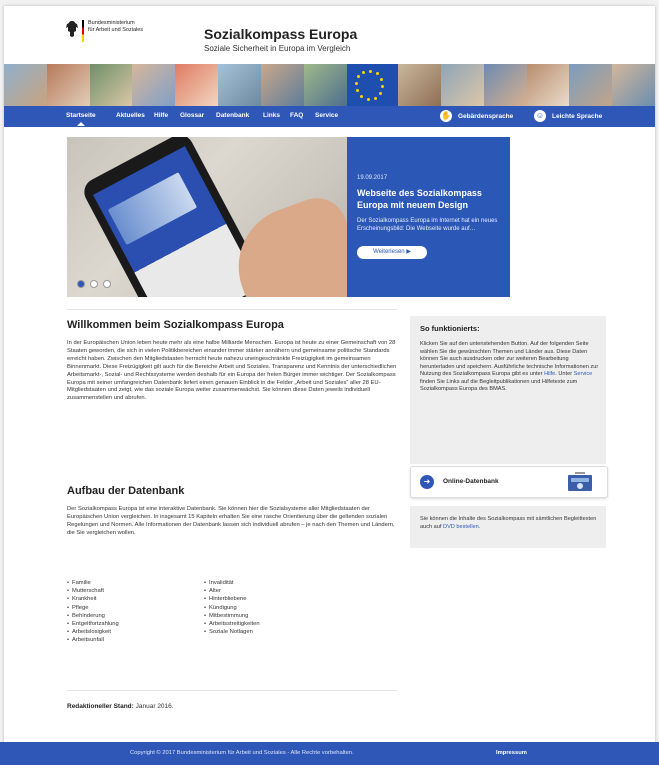  What do you see at coordinates (93, 632) in the screenshot?
I see `list-item: Arbeitslosigkeit` at bounding box center [93, 632].